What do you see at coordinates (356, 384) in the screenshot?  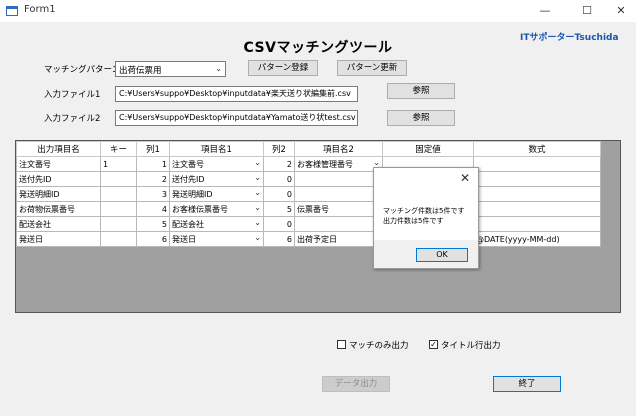 I see `export-button: データ出力` at bounding box center [356, 384].